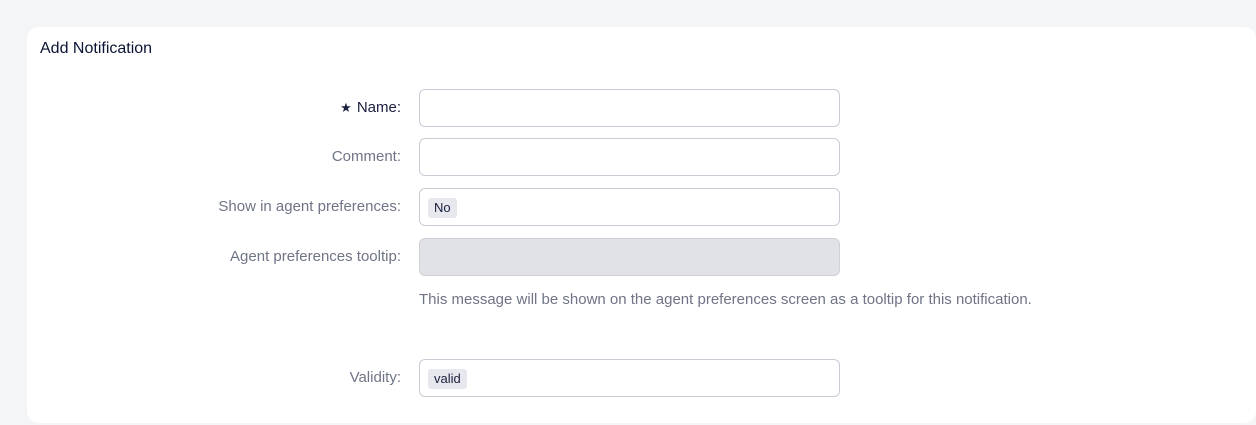  What do you see at coordinates (442, 208) in the screenshot?
I see `selected-option-tag: No` at bounding box center [442, 208].